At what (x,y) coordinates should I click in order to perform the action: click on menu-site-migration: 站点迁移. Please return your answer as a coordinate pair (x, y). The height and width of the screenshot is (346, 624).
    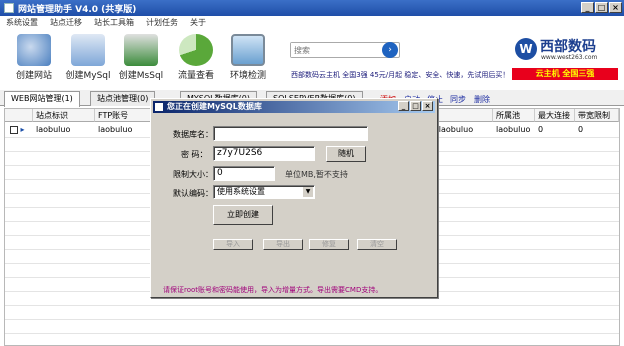
    Looking at the image, I should click on (66, 22).